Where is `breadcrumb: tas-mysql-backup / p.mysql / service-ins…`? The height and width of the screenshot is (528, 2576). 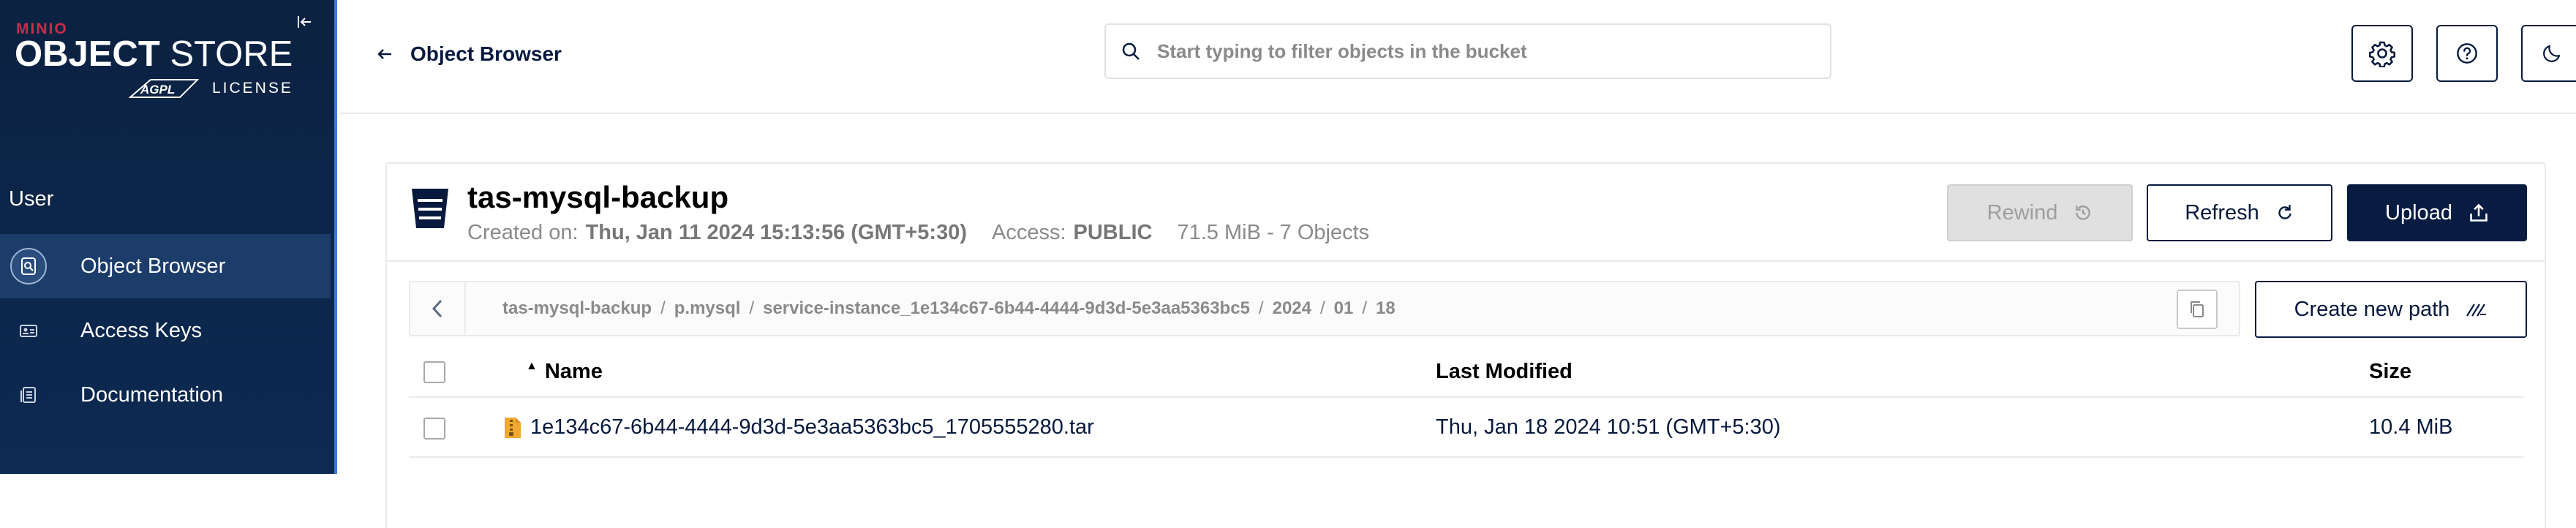
breadcrumb: tas-mysql-backup / p.mysql / service-ins… is located at coordinates (949, 308).